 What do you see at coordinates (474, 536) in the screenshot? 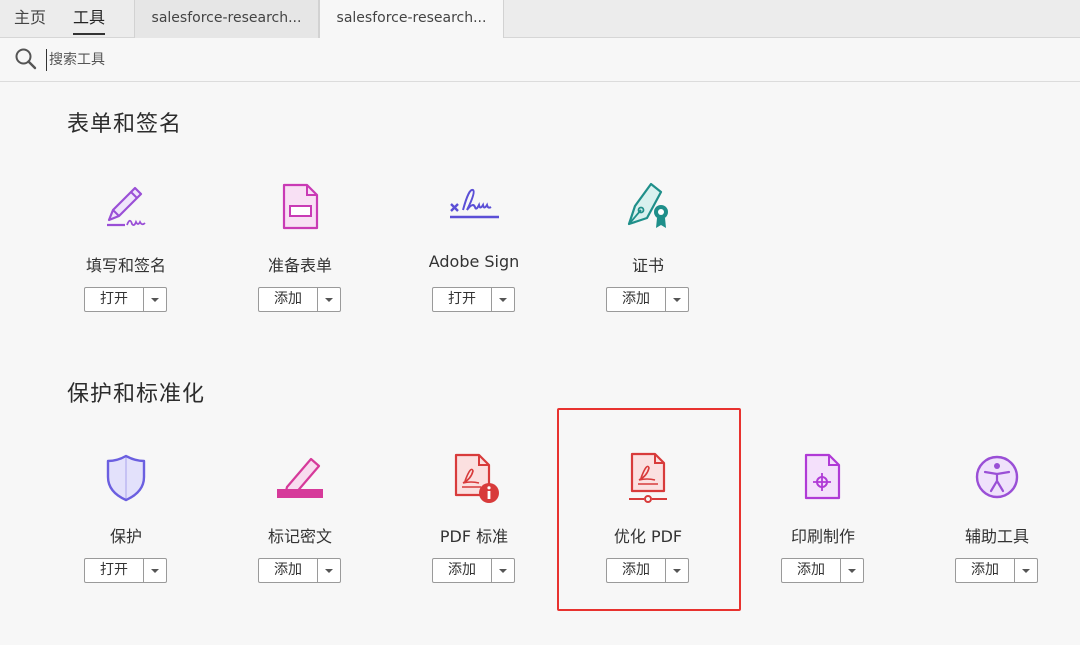
I see `tool-name: PDF 标准` at bounding box center [474, 536].